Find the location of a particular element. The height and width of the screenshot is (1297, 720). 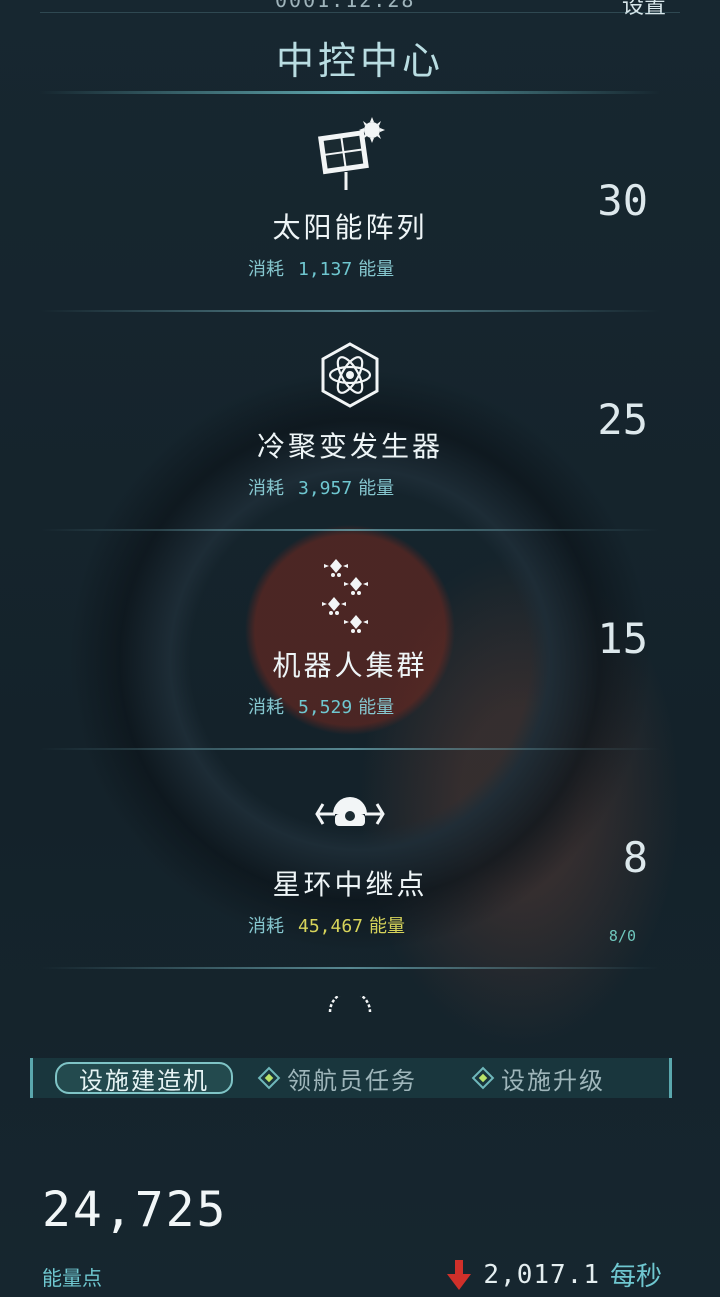

tab-label: 领航员任务 is located at coordinates (352, 1080).